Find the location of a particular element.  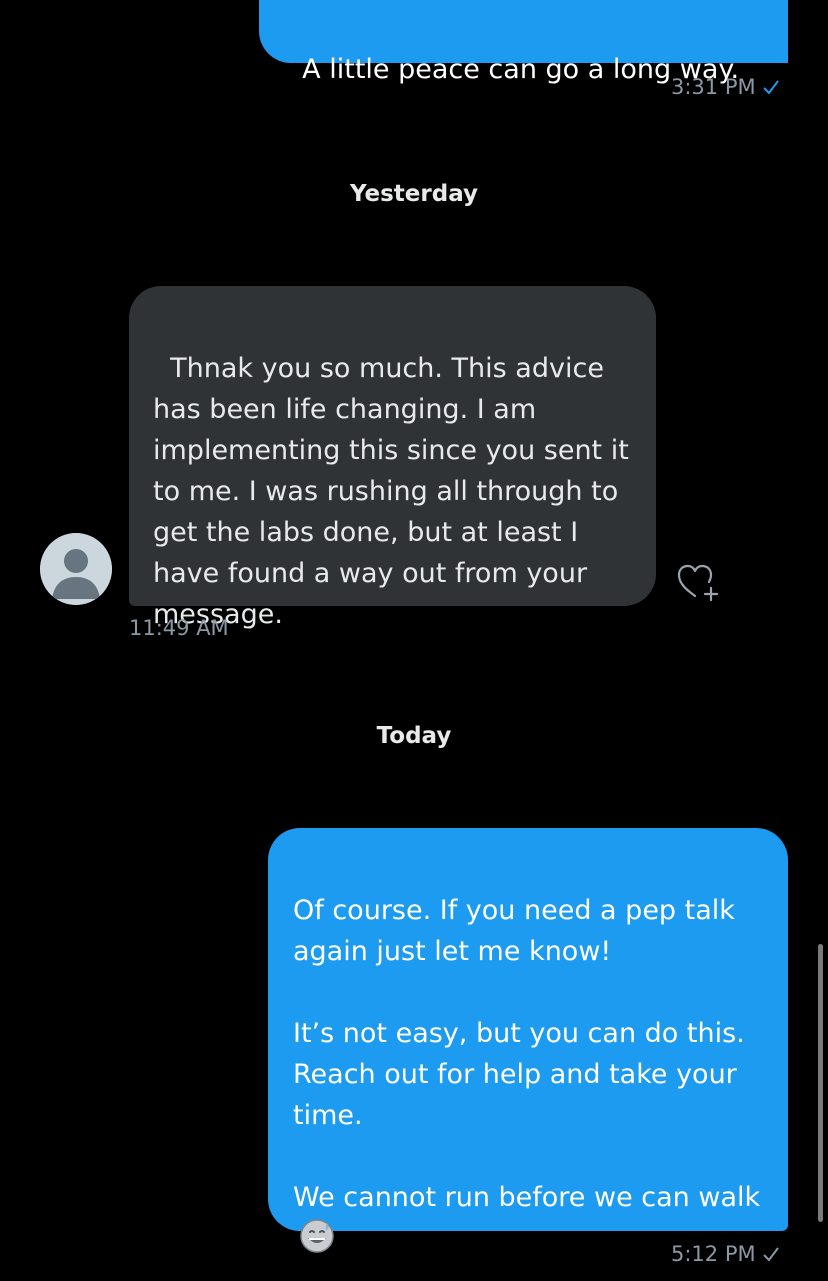

message-meta: 5:12 PM is located at coordinates (725, 1255).